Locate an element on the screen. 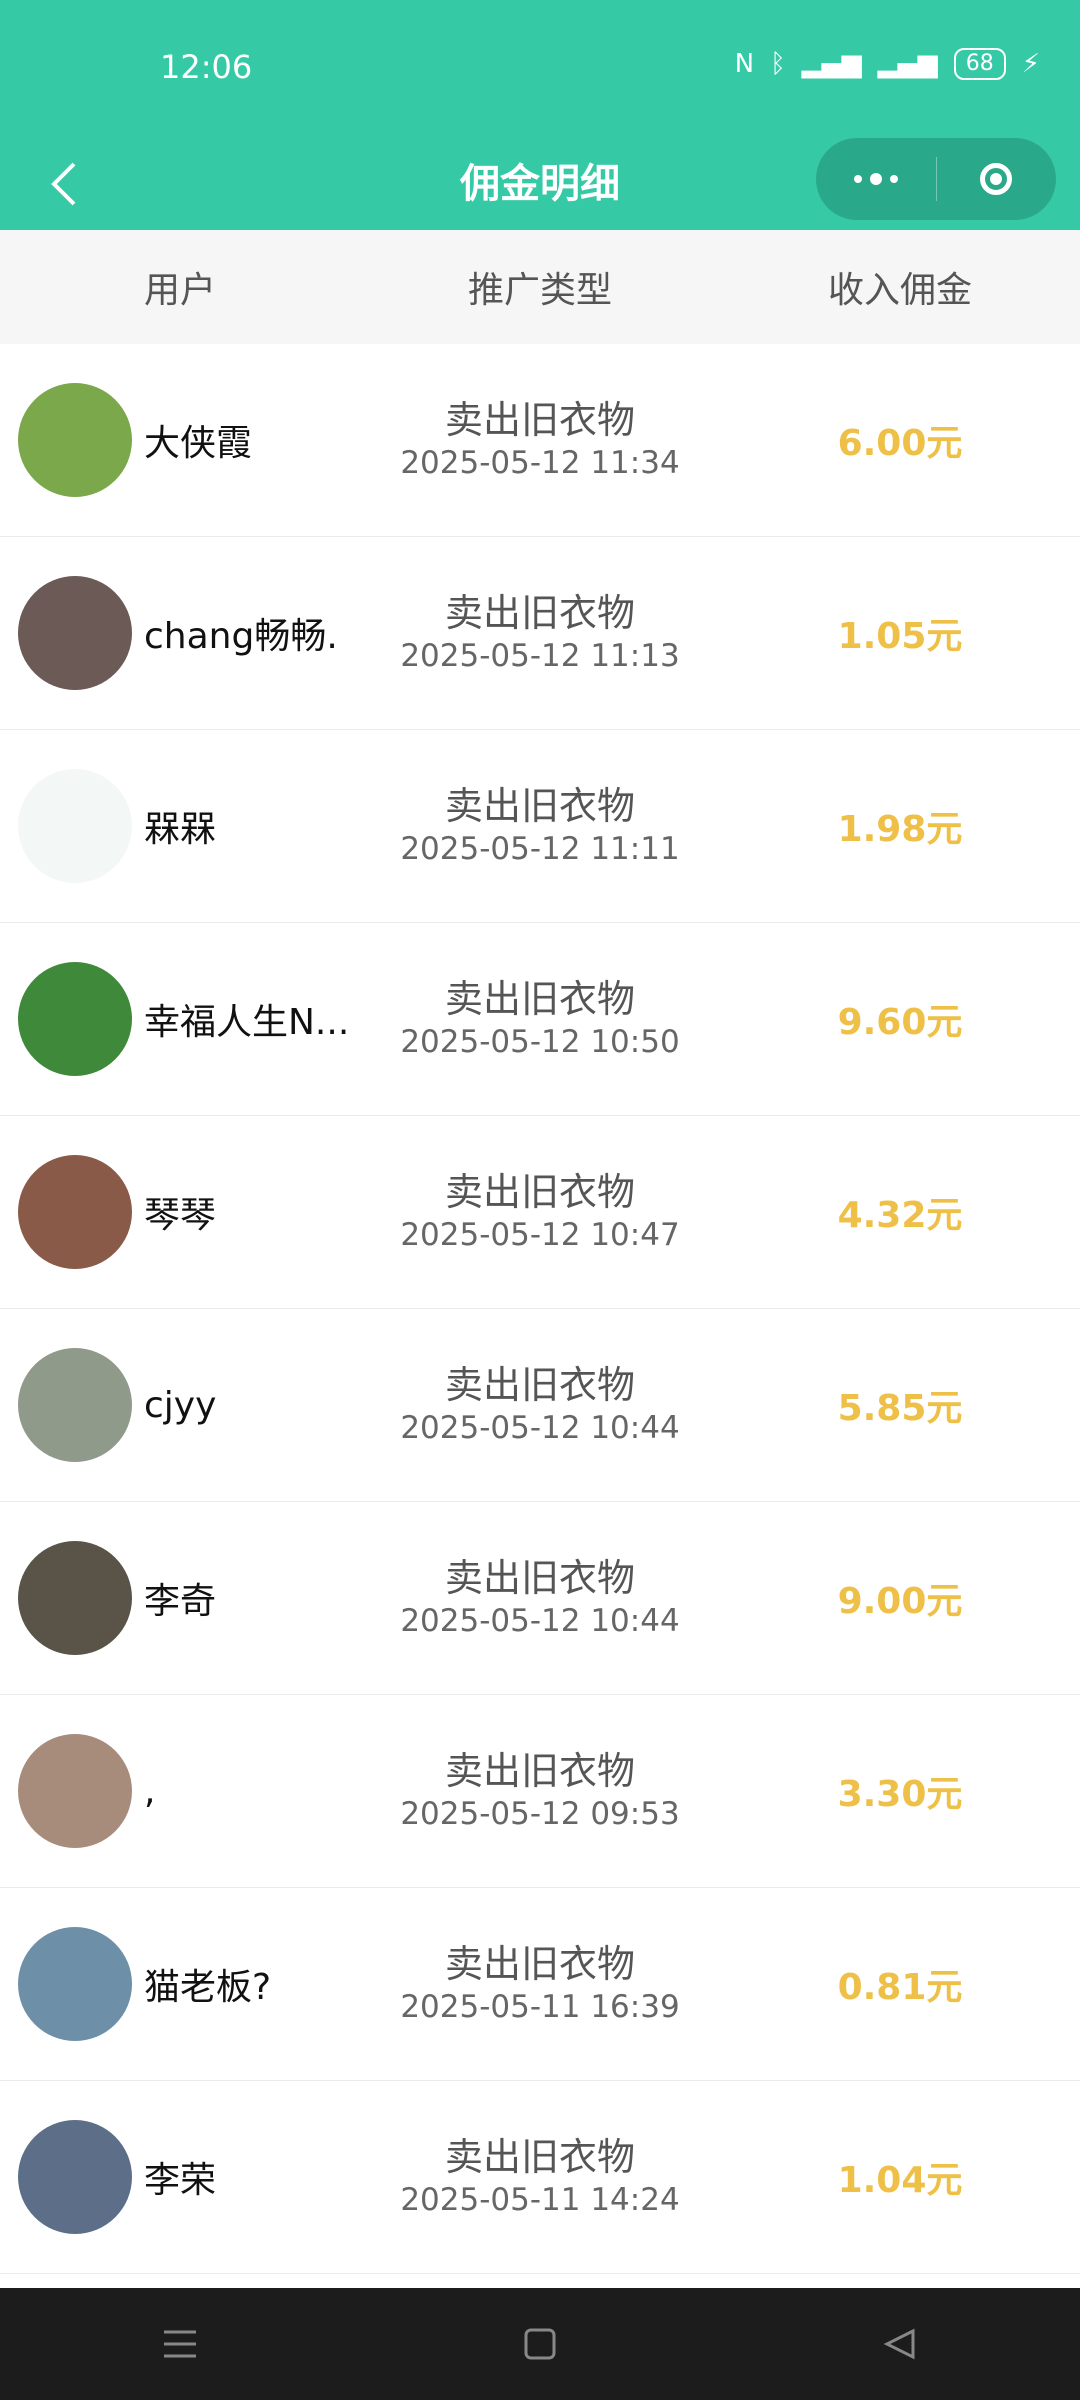 The width and height of the screenshot is (1080, 2400). user-cell: 琴琴 is located at coordinates (180, 1212).